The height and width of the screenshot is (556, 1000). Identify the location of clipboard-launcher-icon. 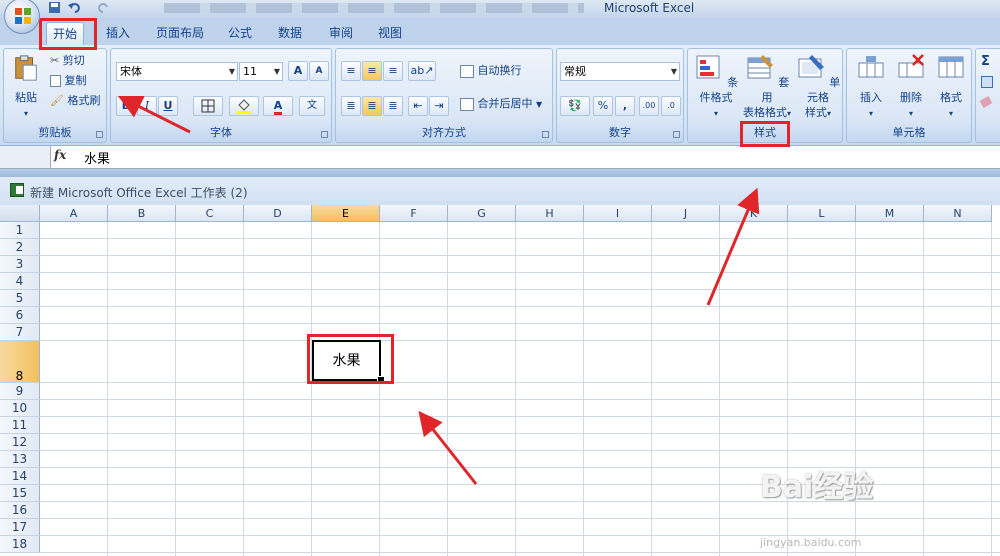
(99, 134).